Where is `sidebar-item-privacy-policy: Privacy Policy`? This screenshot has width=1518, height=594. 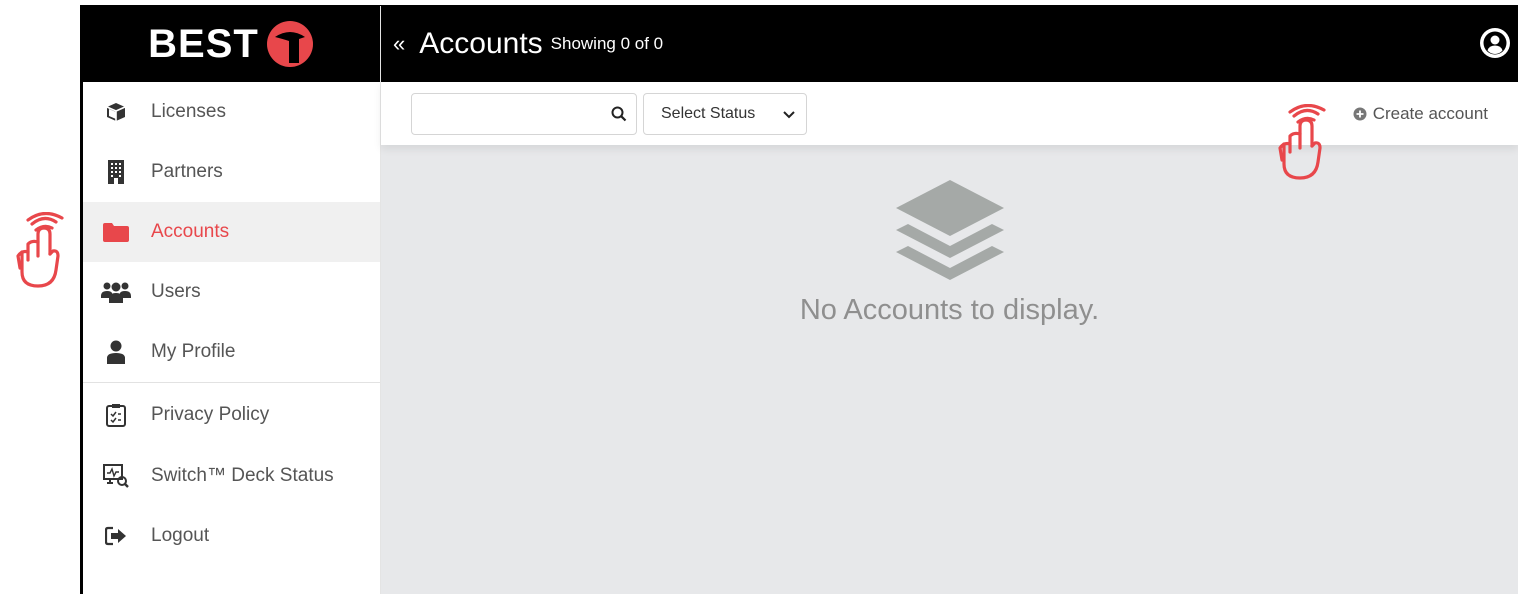 sidebar-item-privacy-policy: Privacy Policy is located at coordinates (231, 414).